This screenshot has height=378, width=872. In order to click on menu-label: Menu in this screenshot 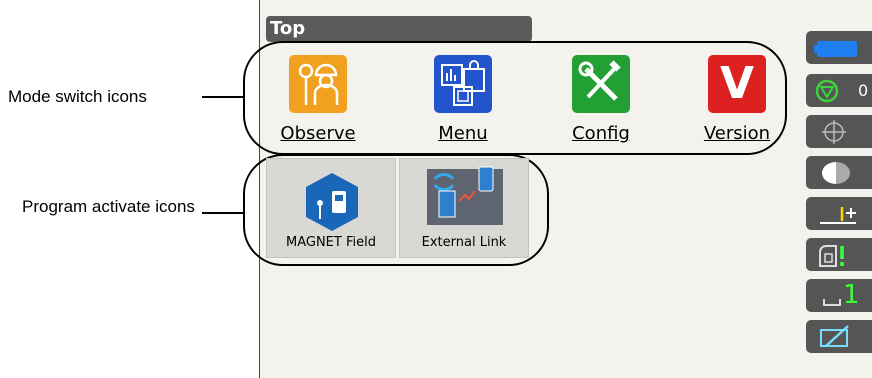, I will do `click(463, 133)`.